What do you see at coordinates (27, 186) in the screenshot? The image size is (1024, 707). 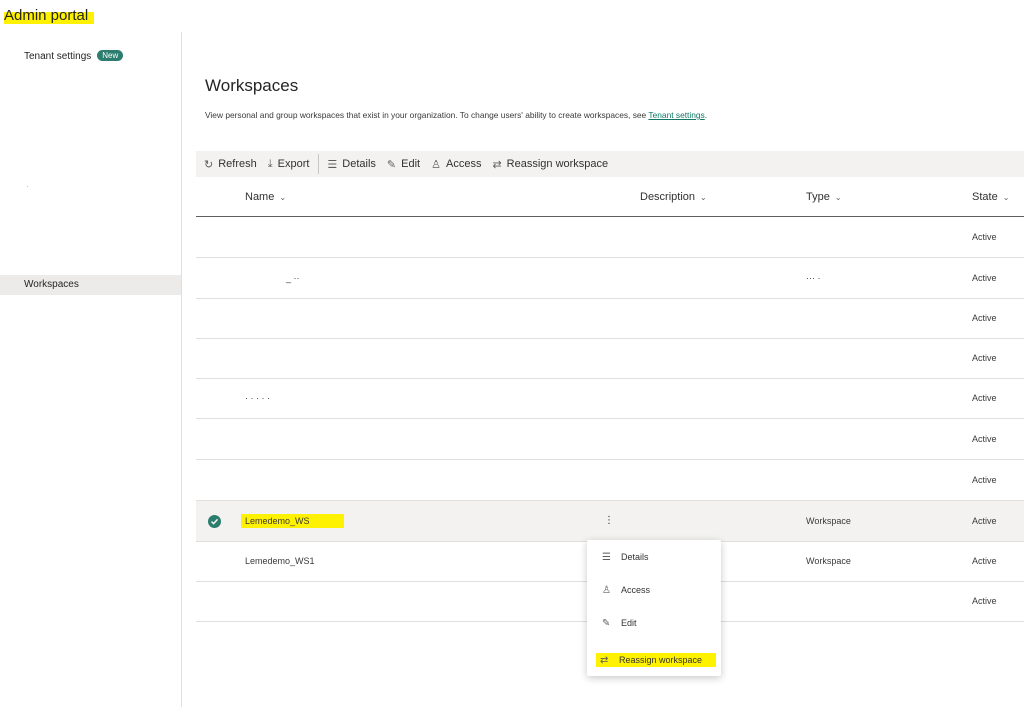 I see `sidebar-item-label: ·` at bounding box center [27, 186].